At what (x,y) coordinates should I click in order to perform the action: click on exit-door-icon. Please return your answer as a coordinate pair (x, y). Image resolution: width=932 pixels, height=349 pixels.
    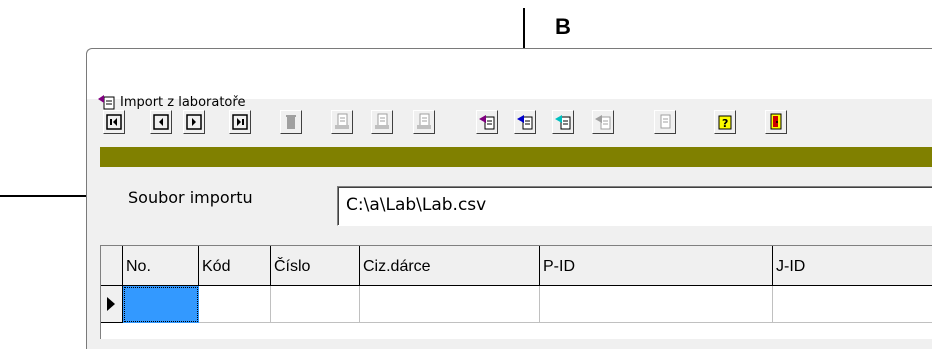
    Looking at the image, I should click on (776, 121).